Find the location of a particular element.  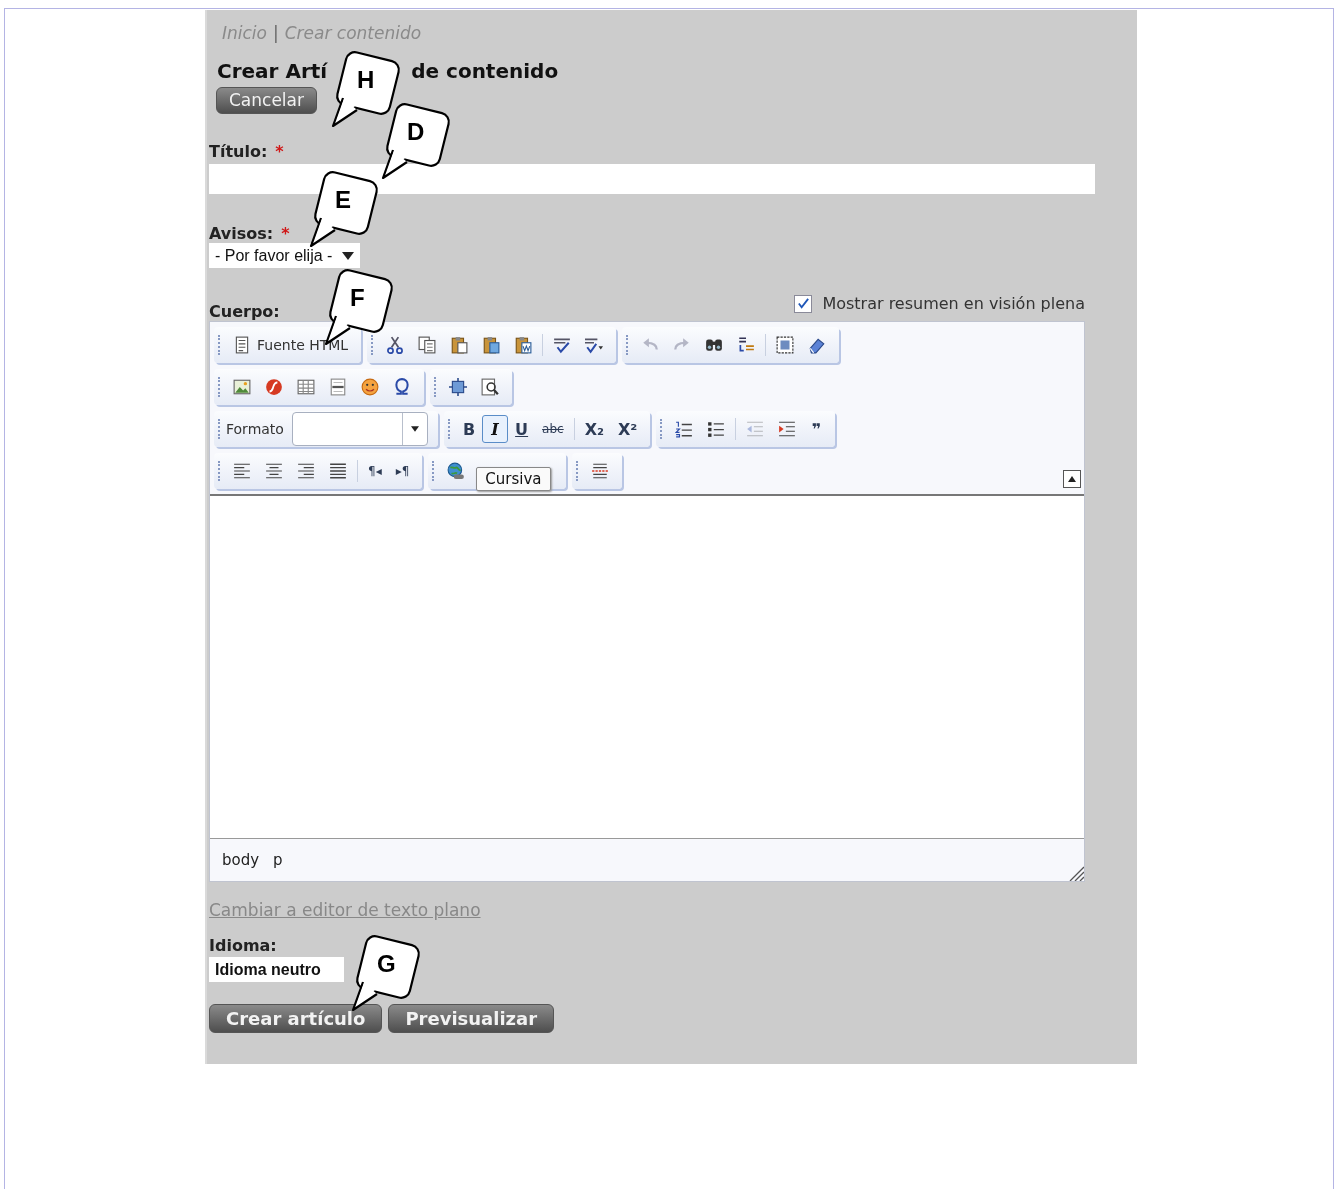

field-label: Avisos: is located at coordinates (241, 233).